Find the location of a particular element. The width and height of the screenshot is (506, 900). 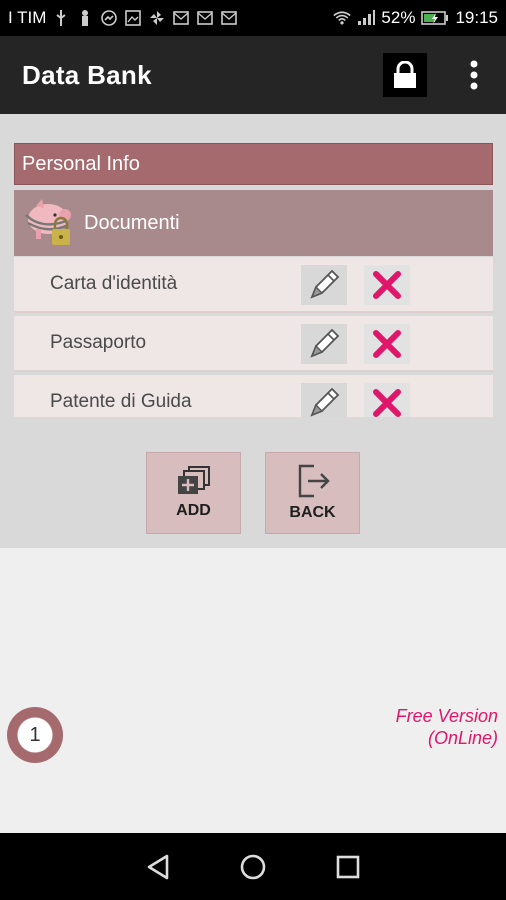

circle-home-icon is located at coordinates (253, 866).